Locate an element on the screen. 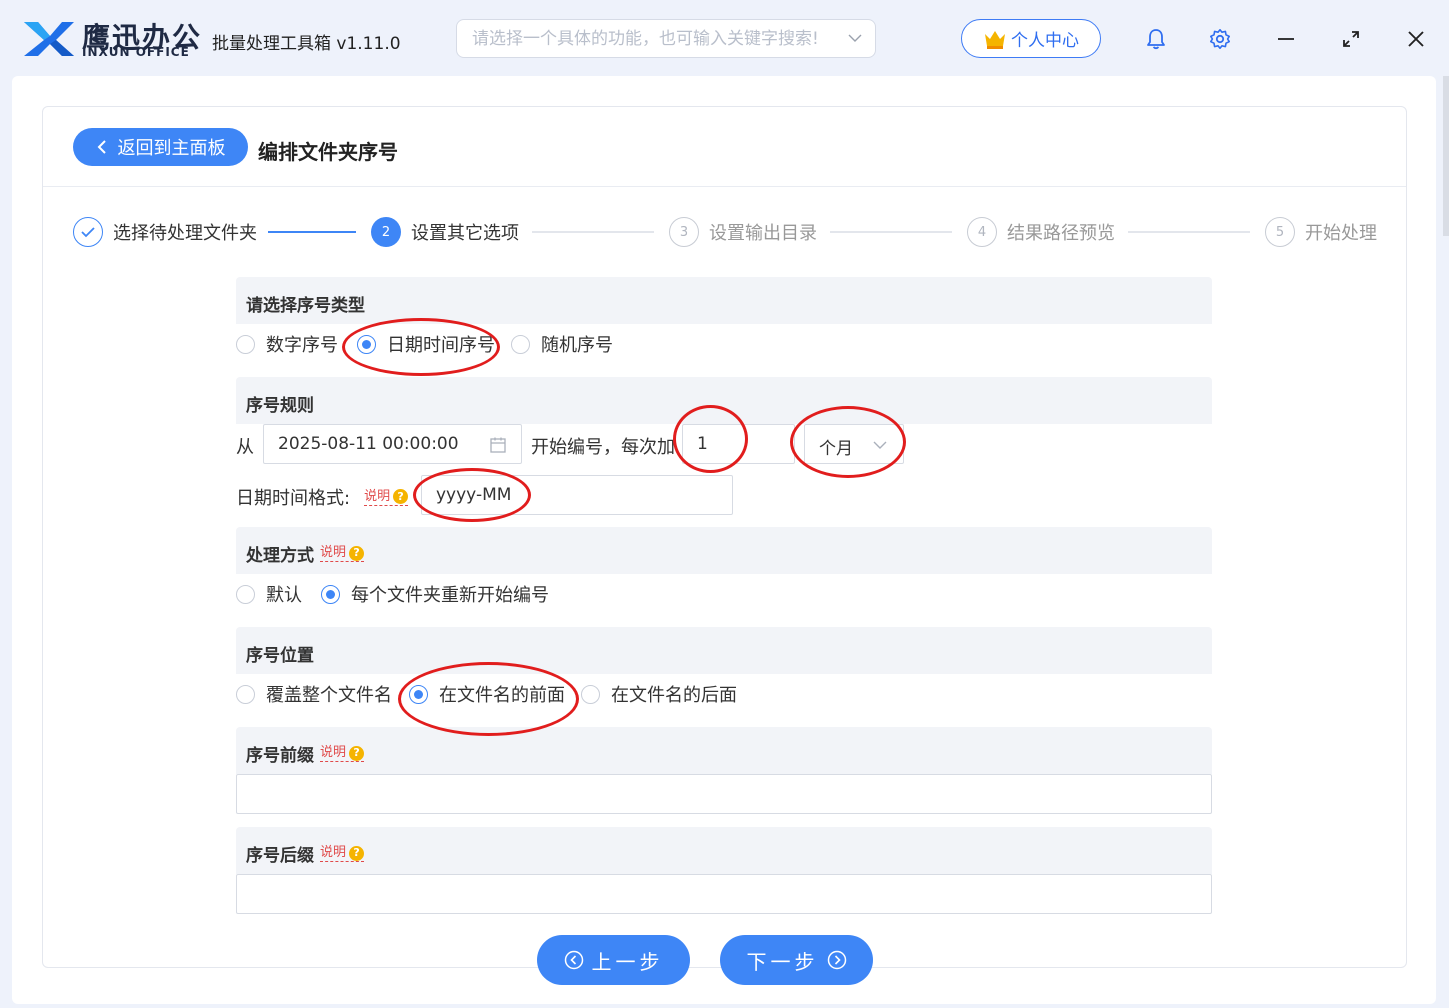 The height and width of the screenshot is (1008, 1449). seq-type-header: 请选择序号类型 is located at coordinates (724, 300).